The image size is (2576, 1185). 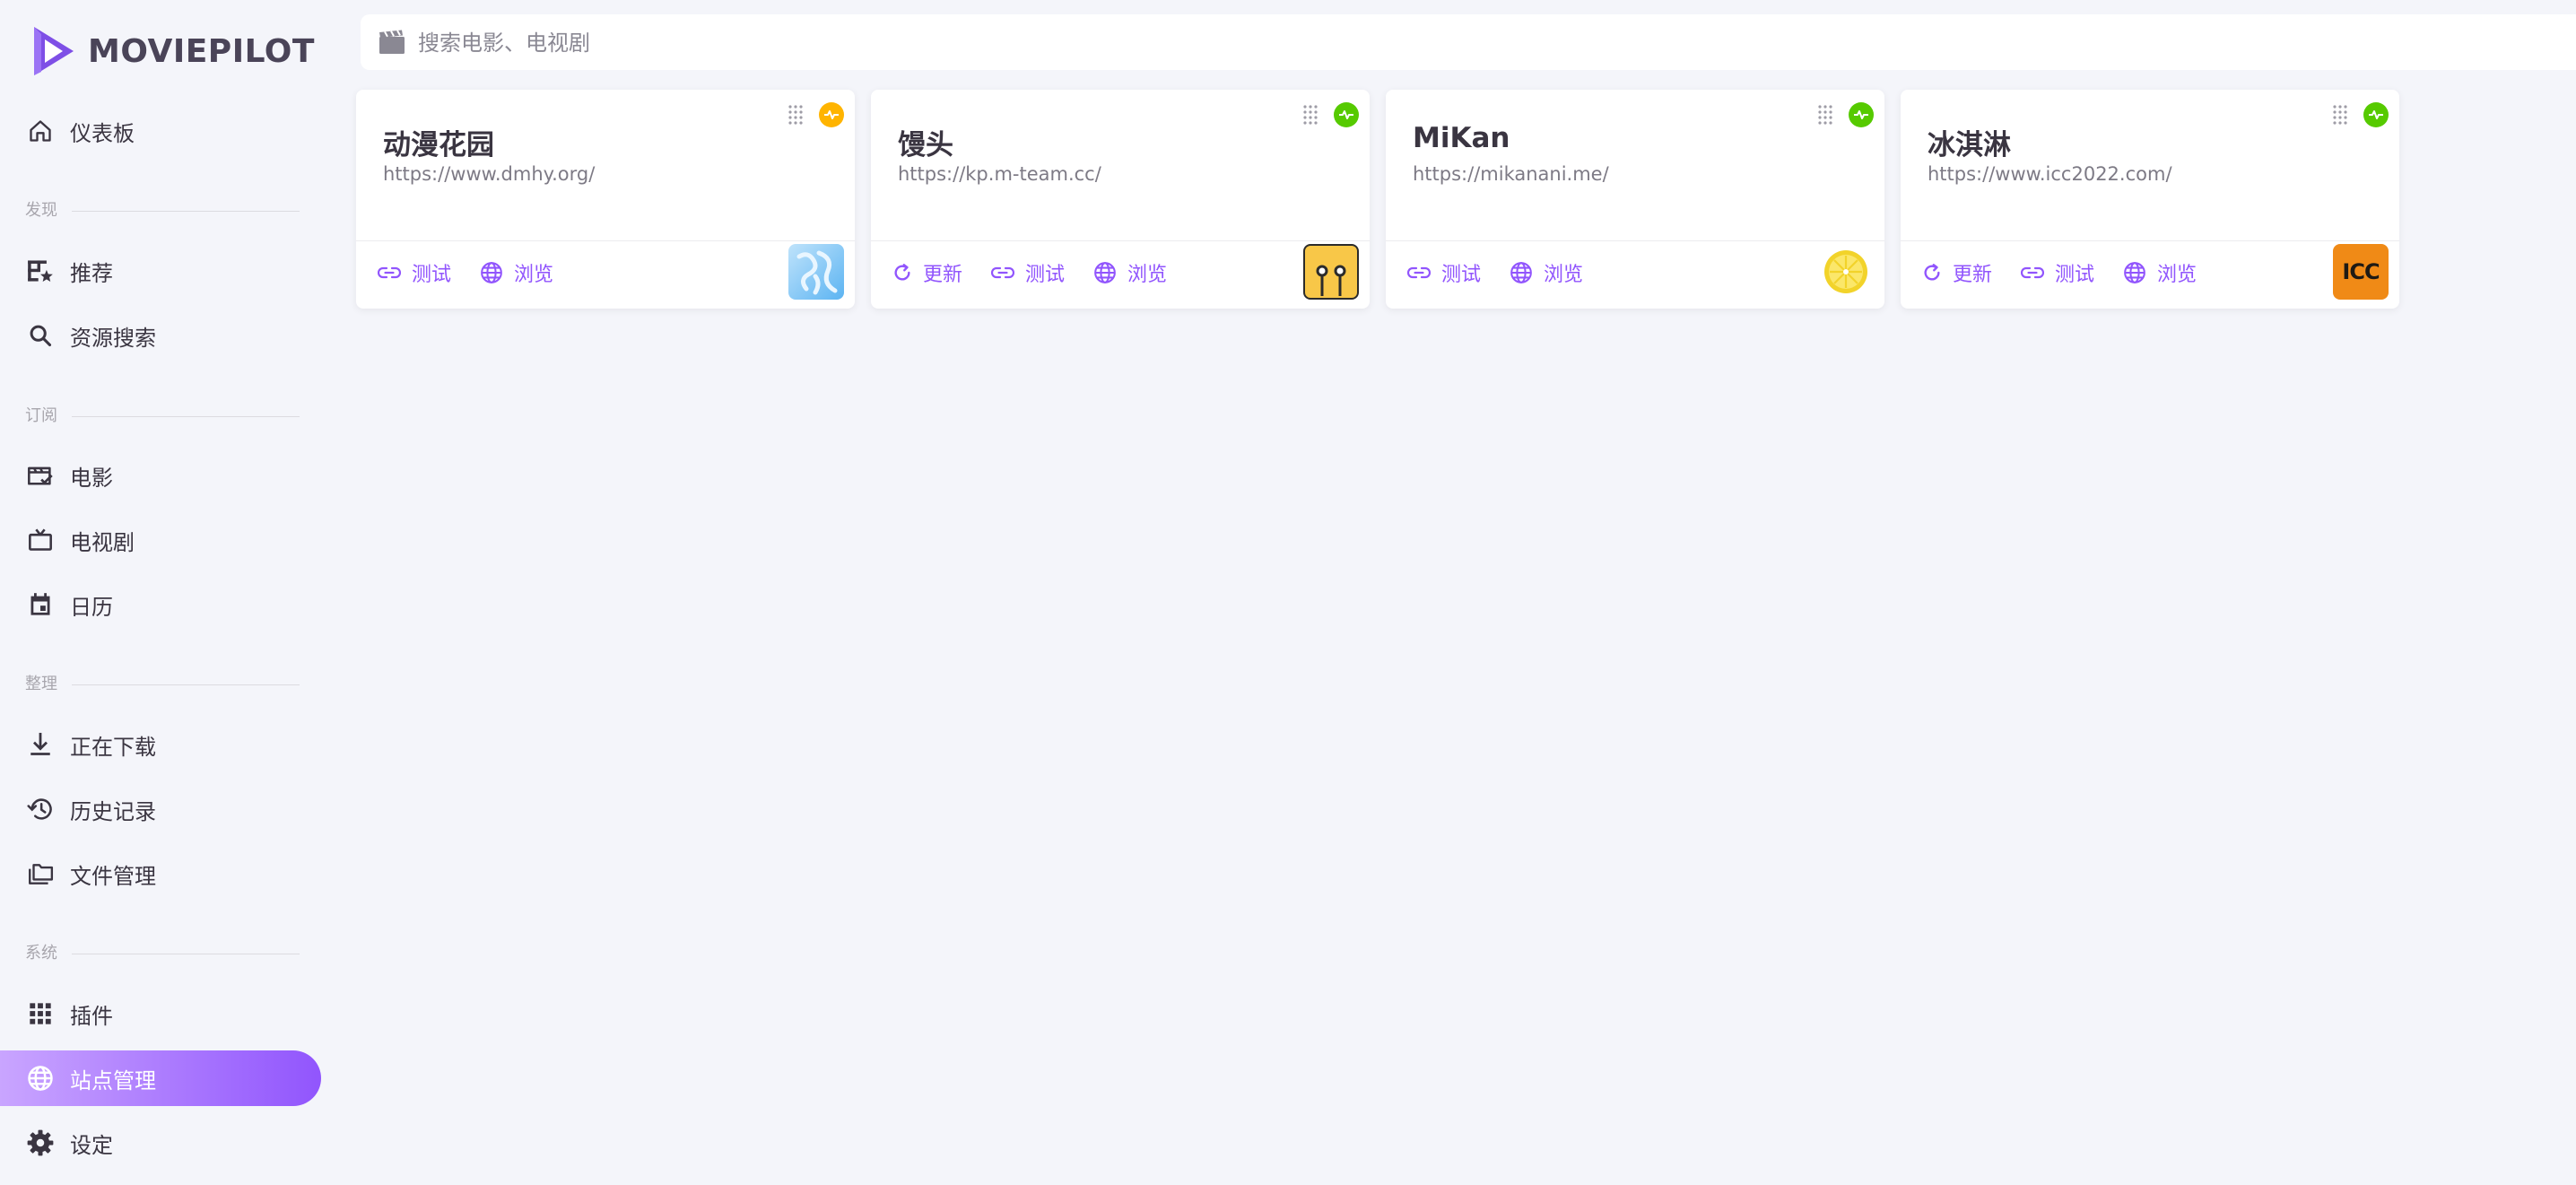 I want to click on section-label: 整理, so click(x=41, y=684).